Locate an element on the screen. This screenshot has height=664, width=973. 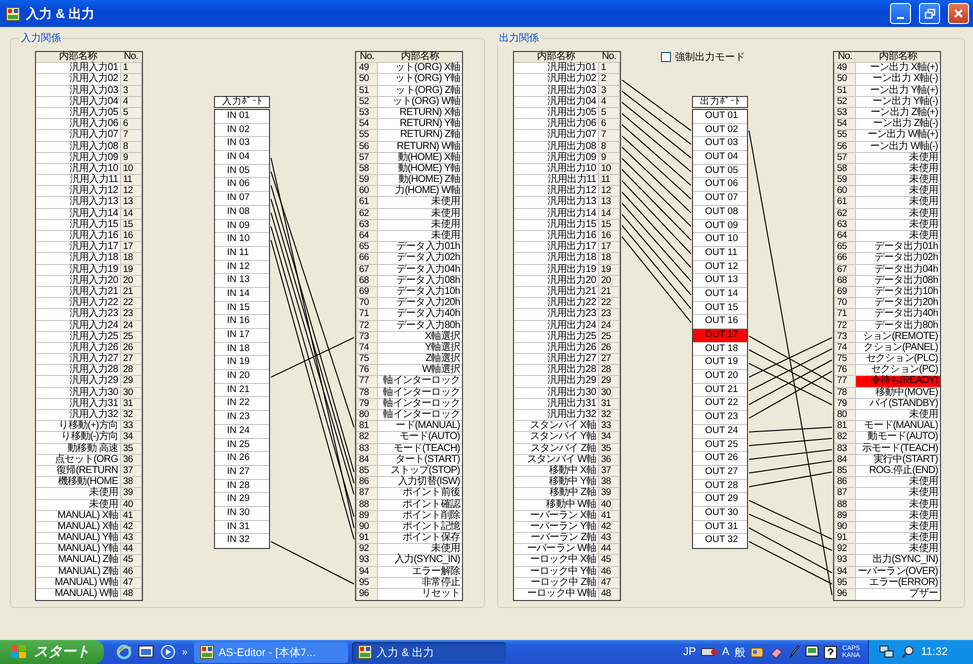
table-cell: 動(HOME) Y軸 is located at coordinates (420, 169).